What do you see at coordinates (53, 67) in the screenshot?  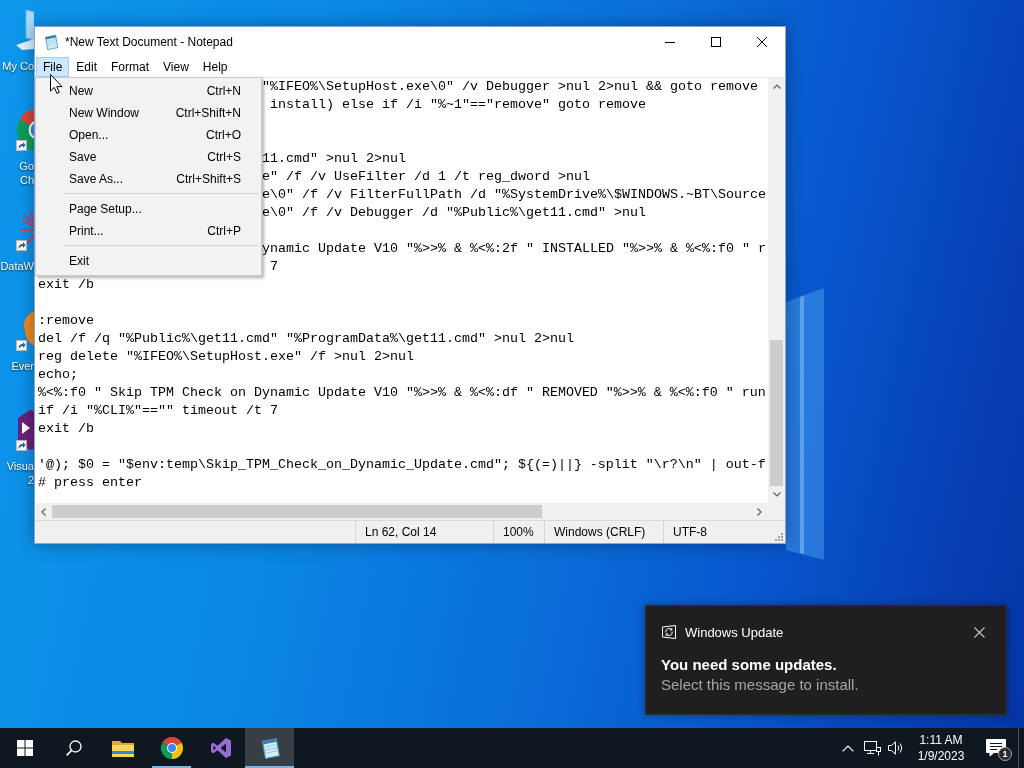 I see `menu-bar-item: File` at bounding box center [53, 67].